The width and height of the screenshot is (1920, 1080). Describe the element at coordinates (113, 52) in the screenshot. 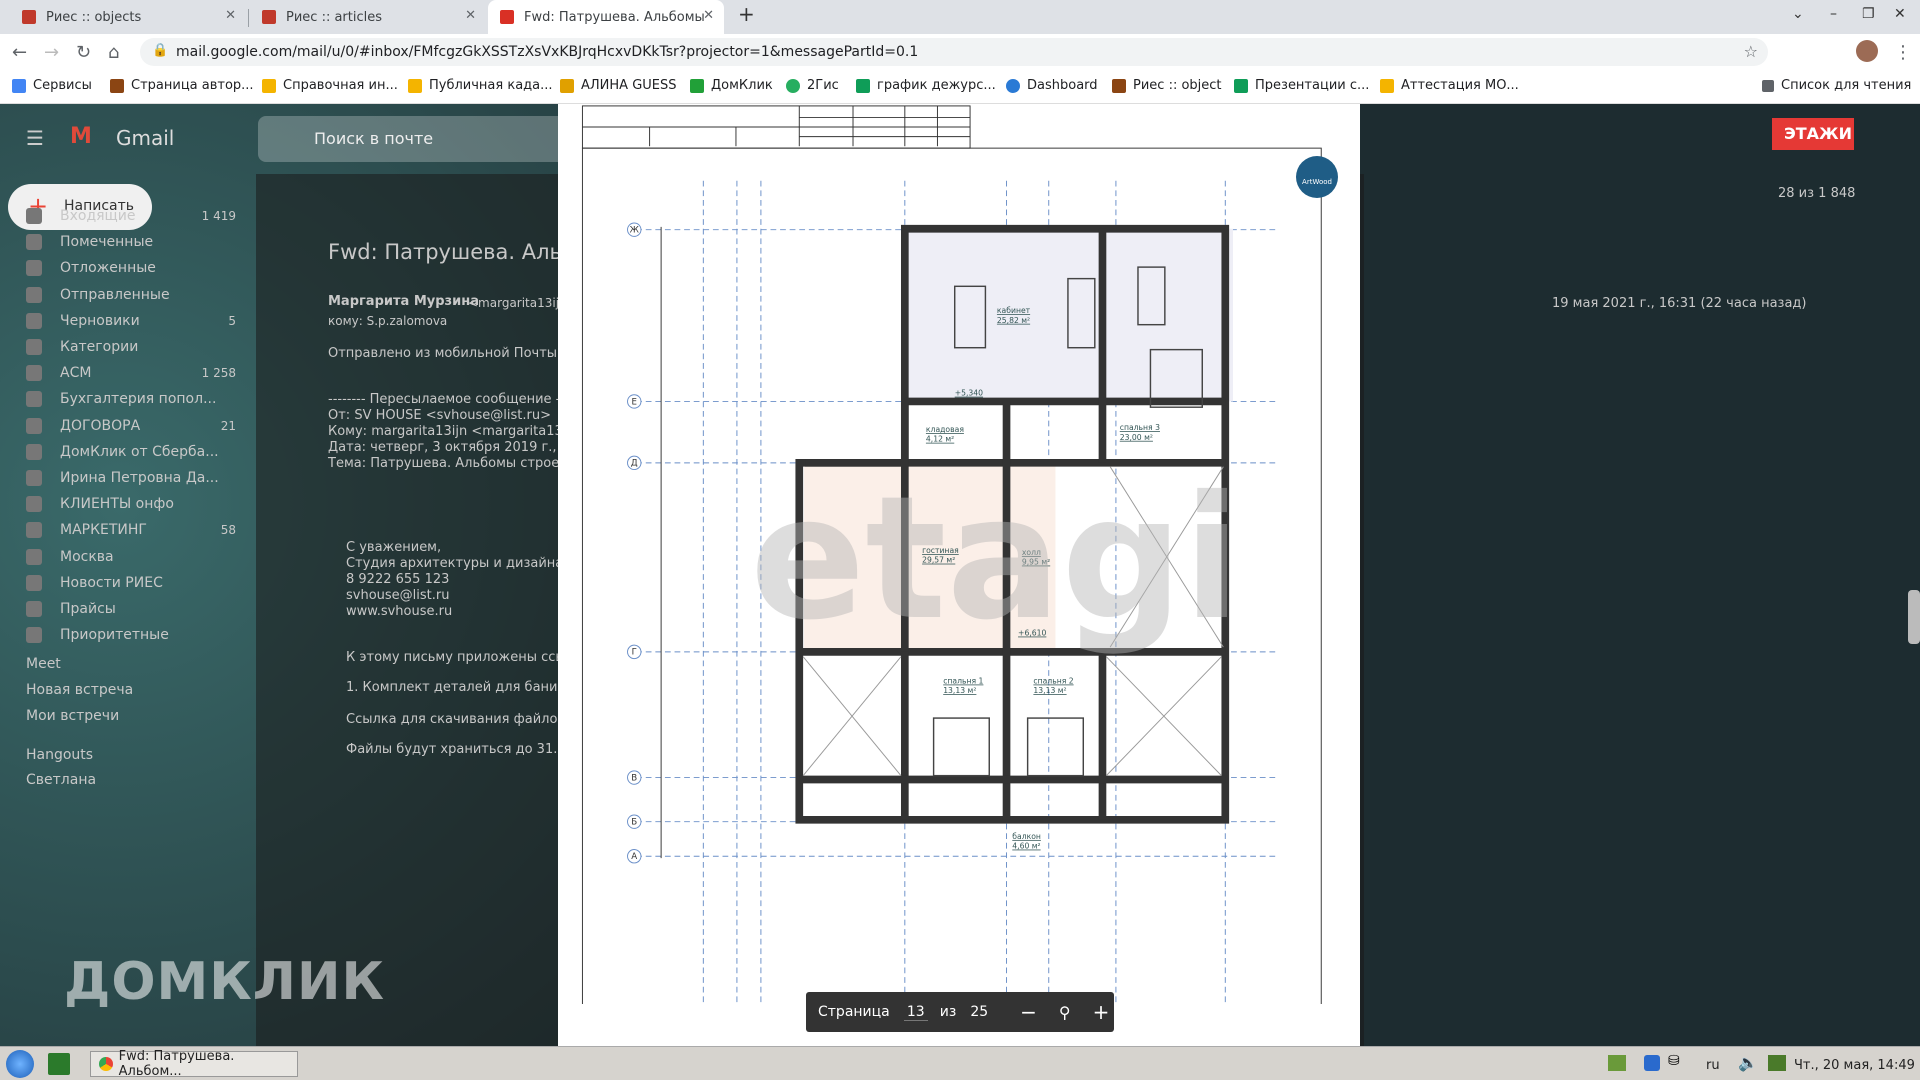

I see `home-icon: ⌂` at that location.